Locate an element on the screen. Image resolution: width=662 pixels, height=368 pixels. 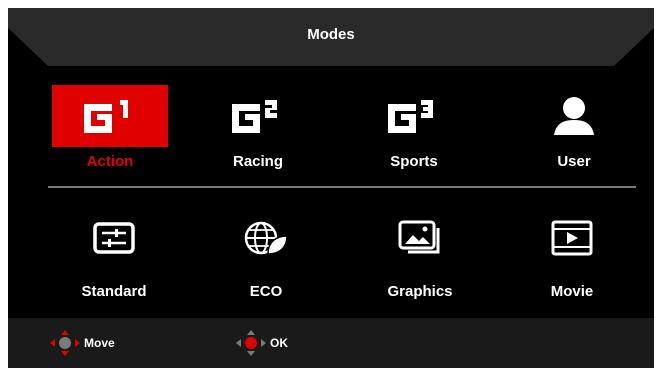
mode-tile-user: User is located at coordinates (574, 130).